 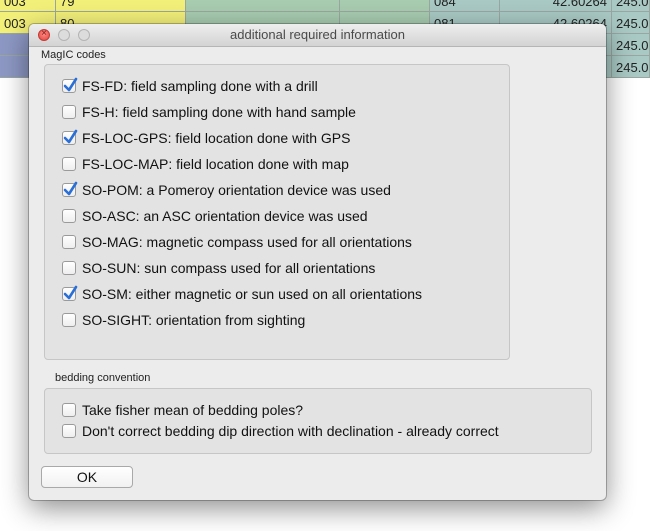 What do you see at coordinates (465, 6) in the screenshot?
I see `table-cell: 084` at bounding box center [465, 6].